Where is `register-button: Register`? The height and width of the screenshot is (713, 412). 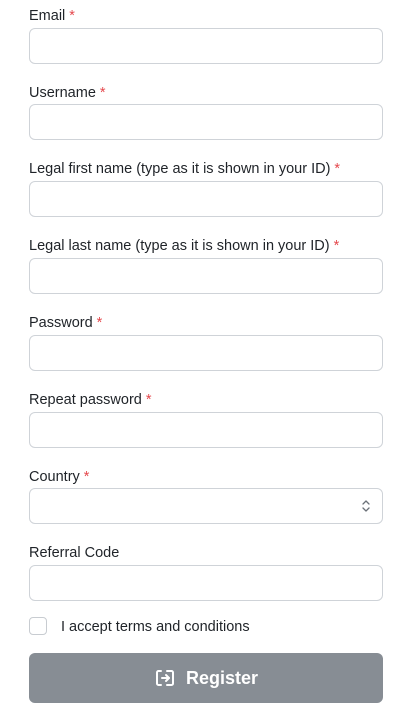 register-button: Register is located at coordinates (206, 678).